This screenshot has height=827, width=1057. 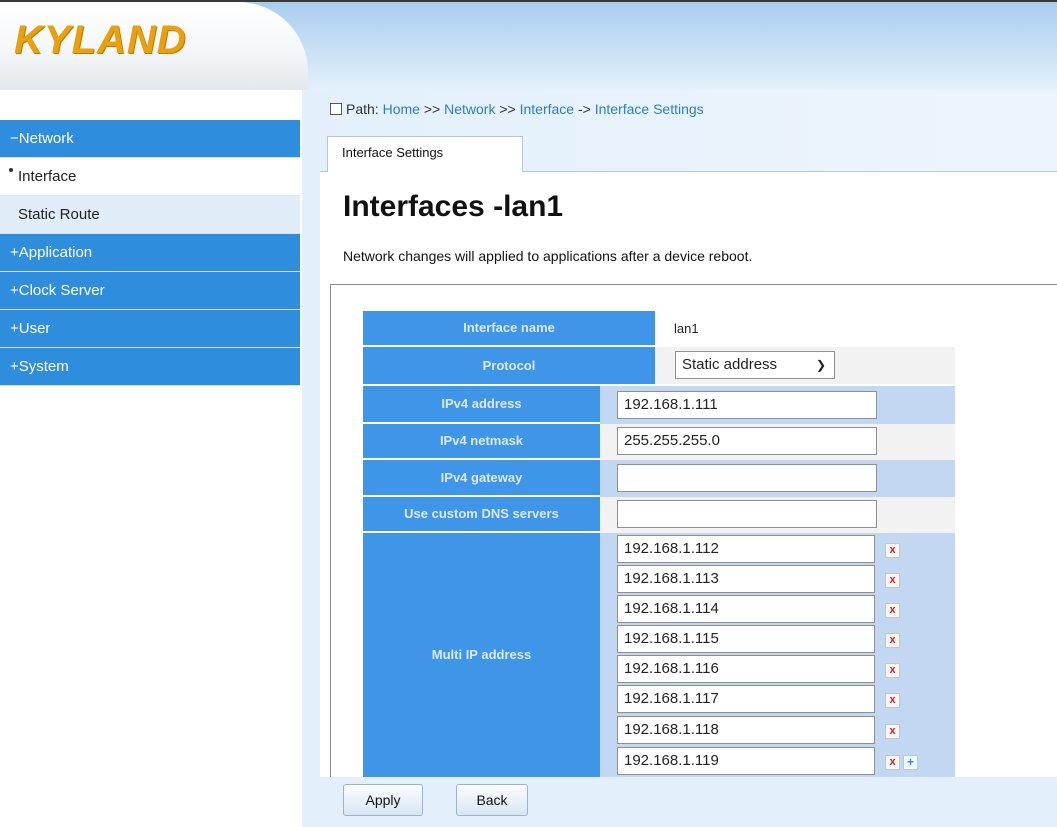 I want to click on page-title: Interfaces -lan1, so click(x=453, y=206).